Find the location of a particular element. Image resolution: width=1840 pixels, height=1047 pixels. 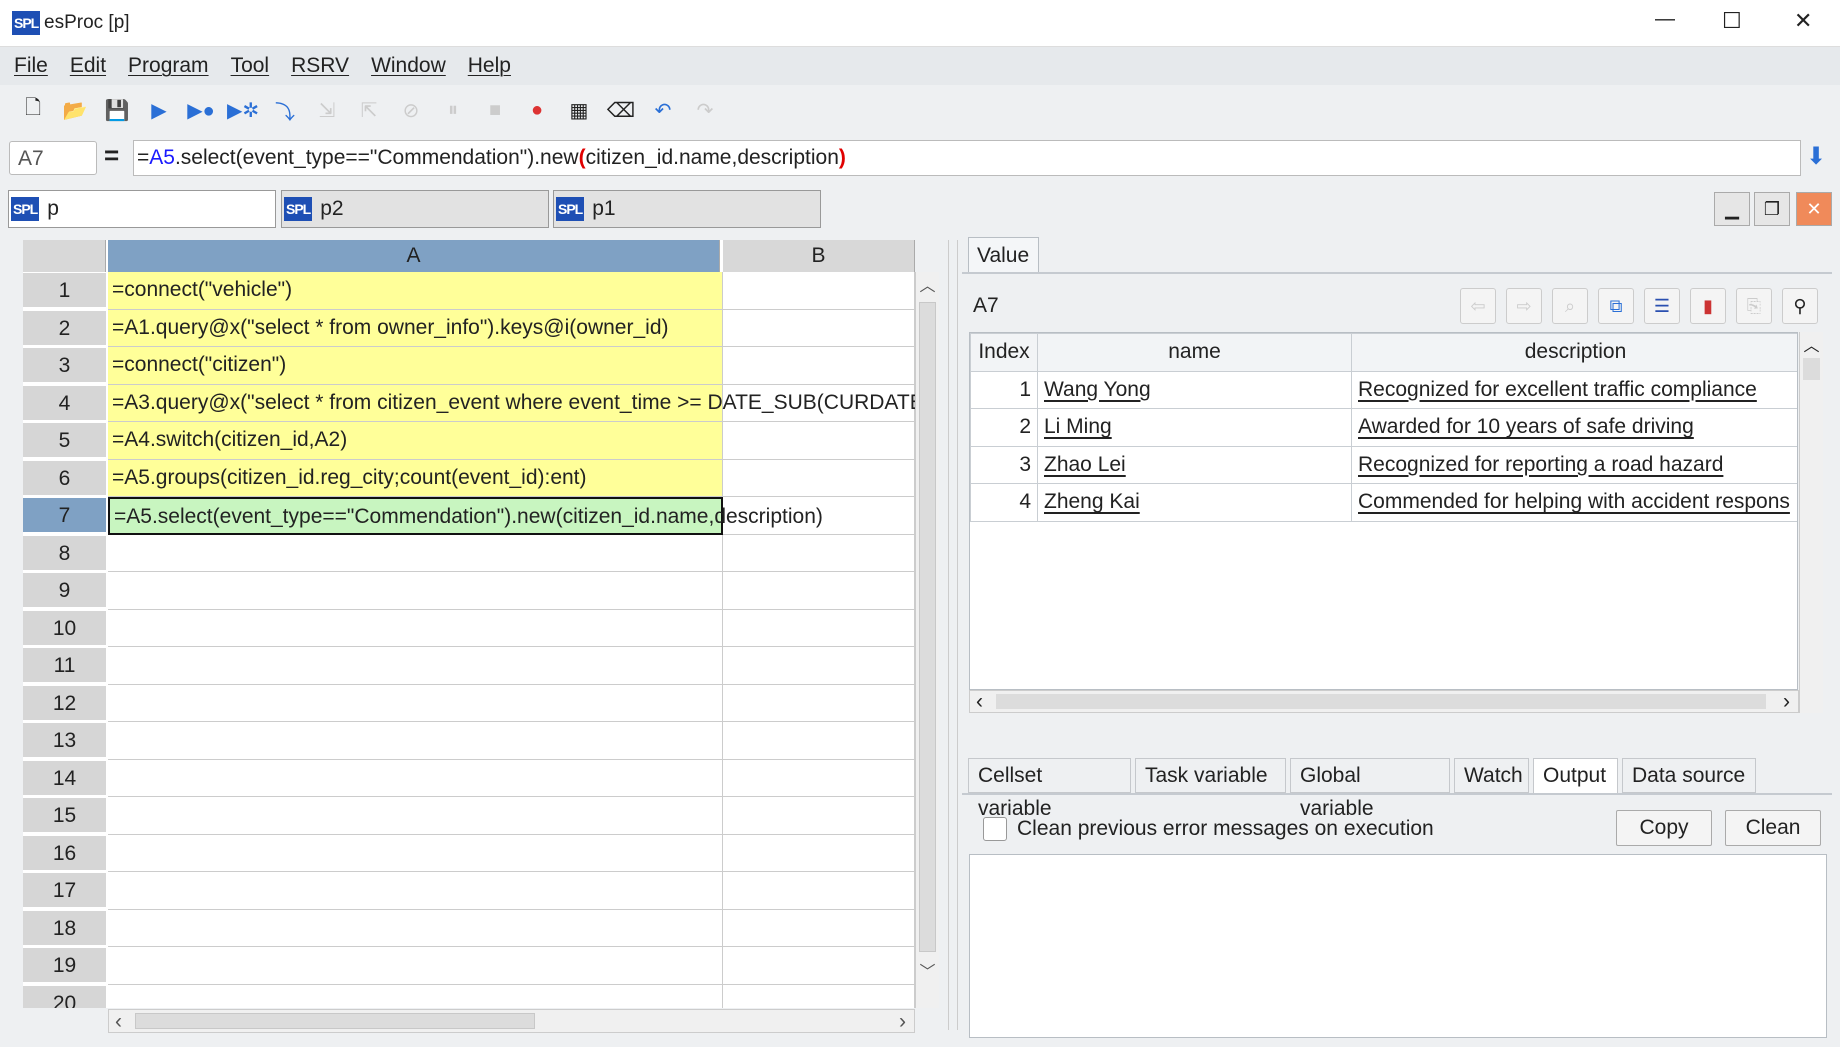

row-header: 9 is located at coordinates (64, 591).